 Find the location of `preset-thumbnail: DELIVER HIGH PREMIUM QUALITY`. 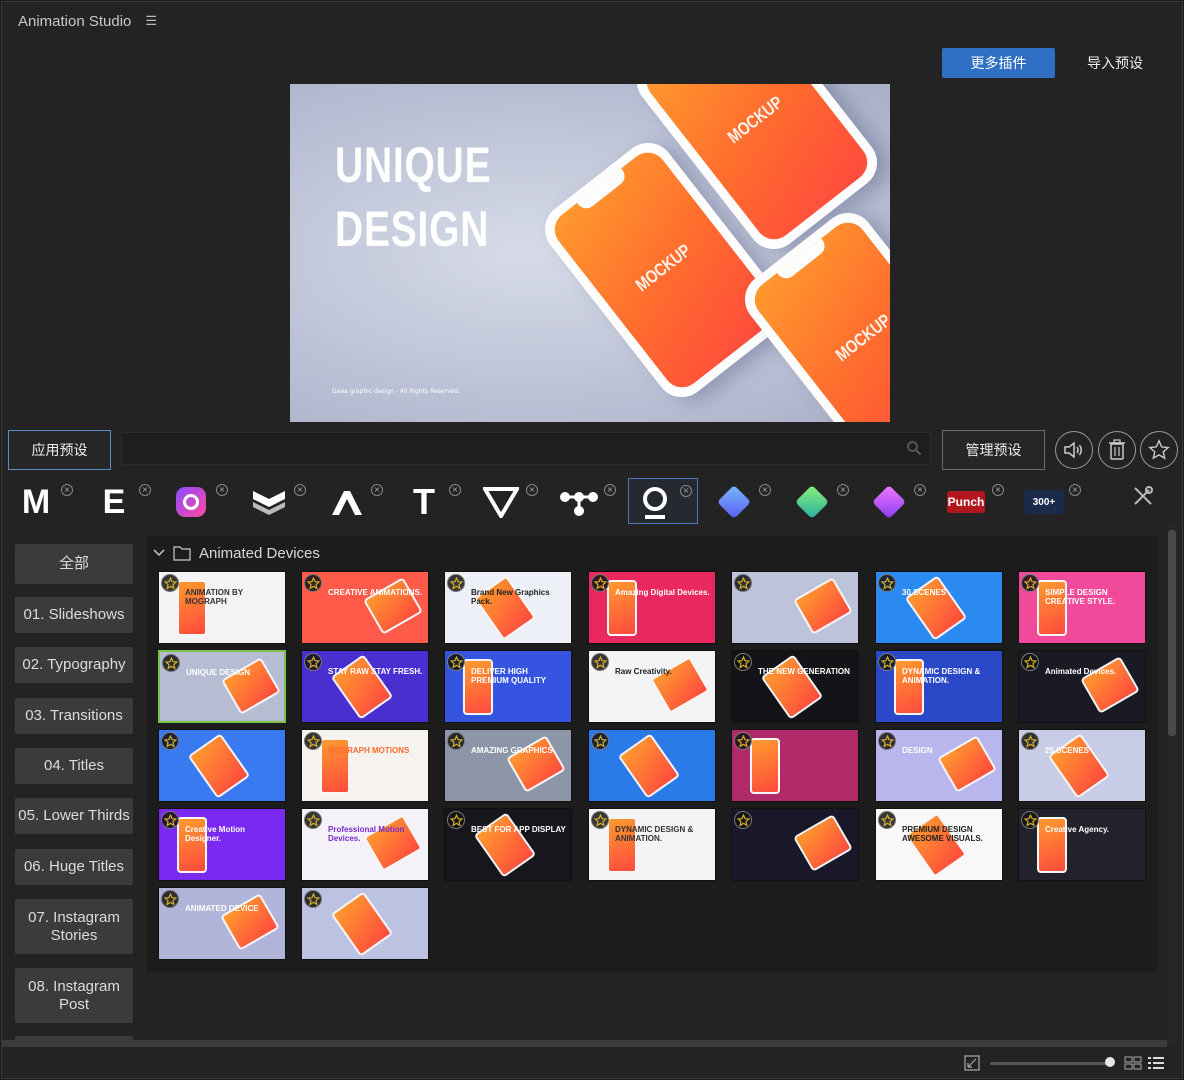

preset-thumbnail: DELIVER HIGH PREMIUM QUALITY is located at coordinates (508, 686).